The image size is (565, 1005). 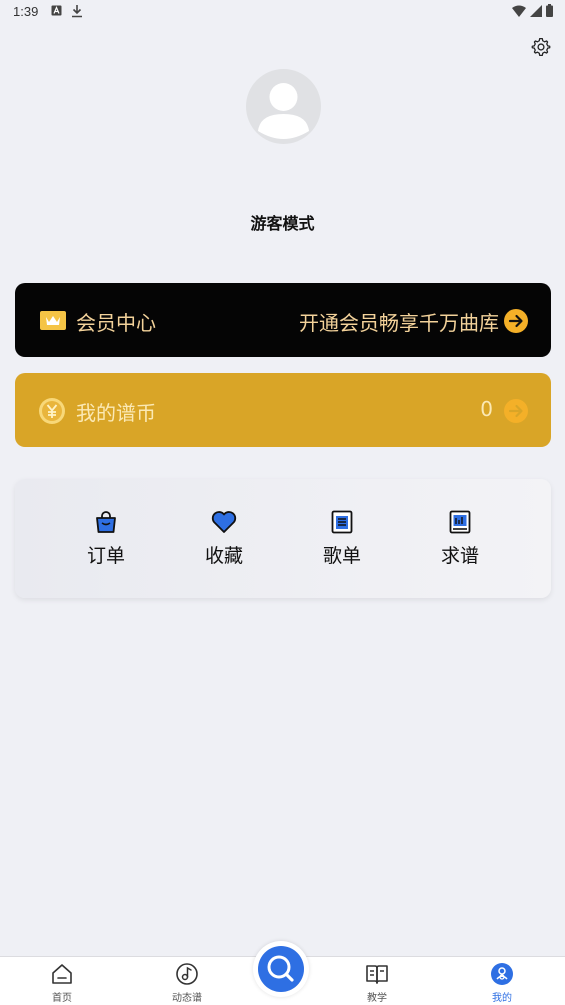 I want to click on settings-button, so click(x=541, y=47).